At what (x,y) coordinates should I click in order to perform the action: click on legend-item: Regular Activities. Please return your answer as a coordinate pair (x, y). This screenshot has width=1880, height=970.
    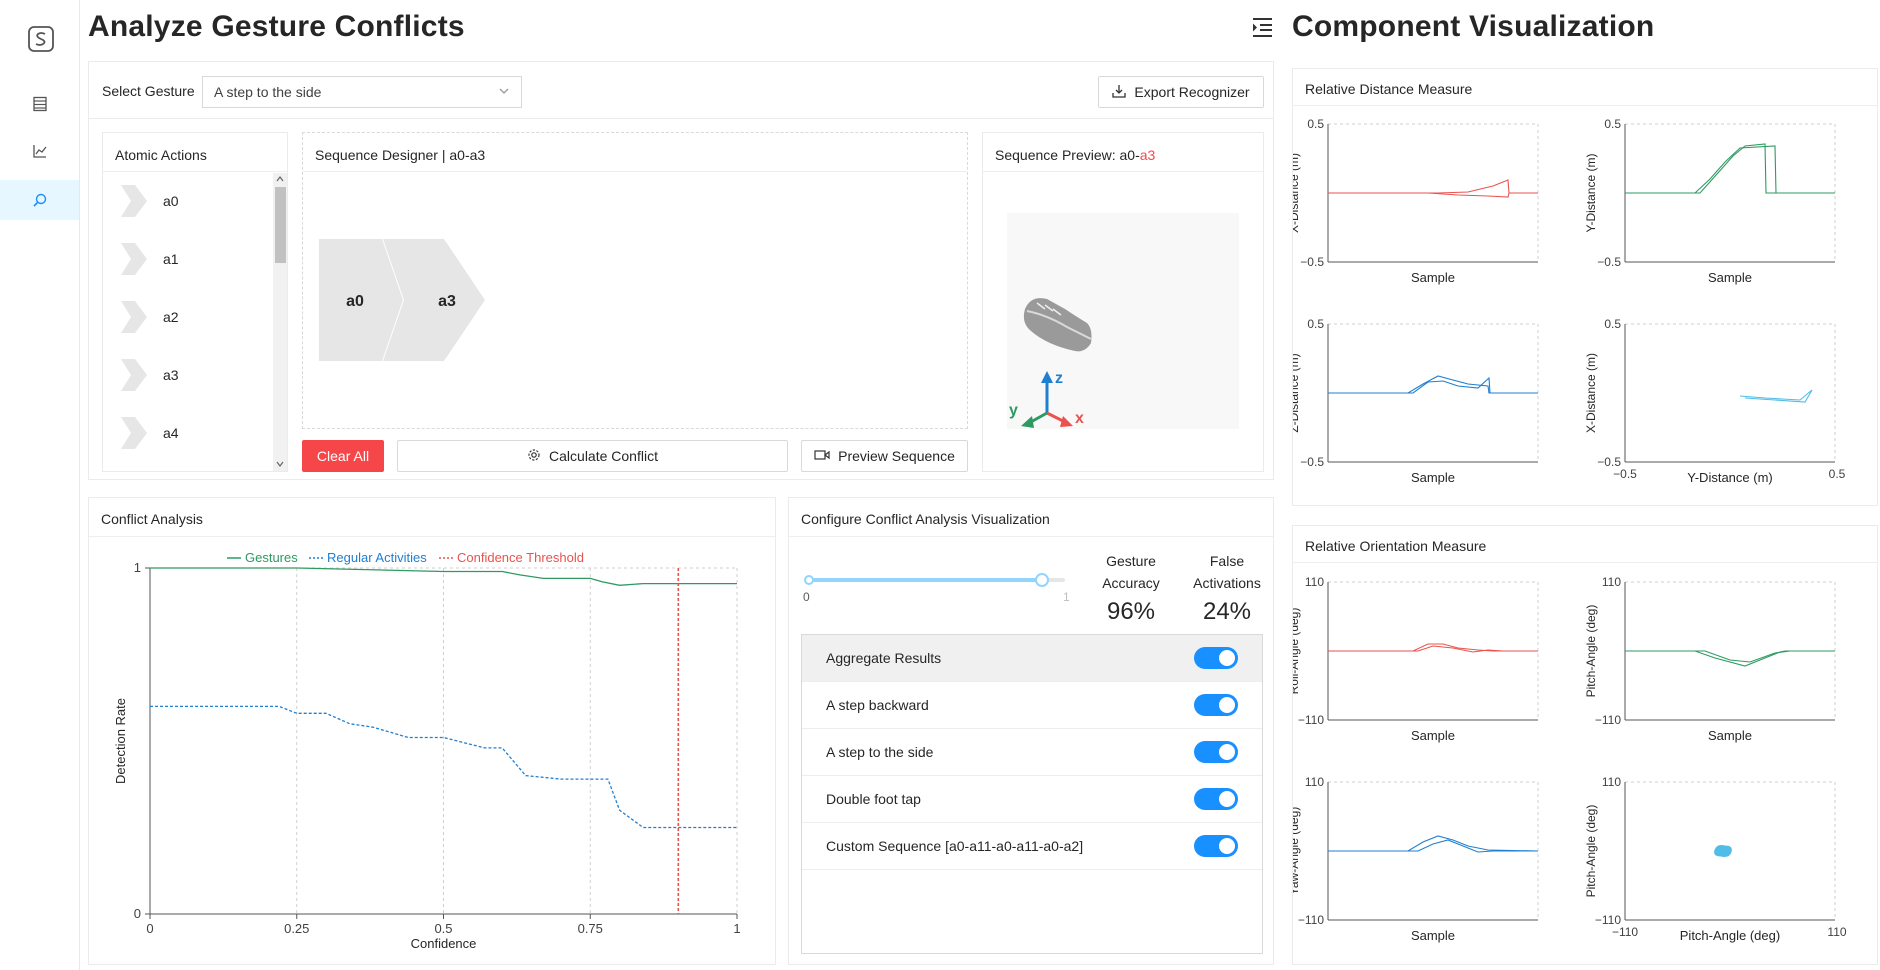
    Looking at the image, I should click on (368, 557).